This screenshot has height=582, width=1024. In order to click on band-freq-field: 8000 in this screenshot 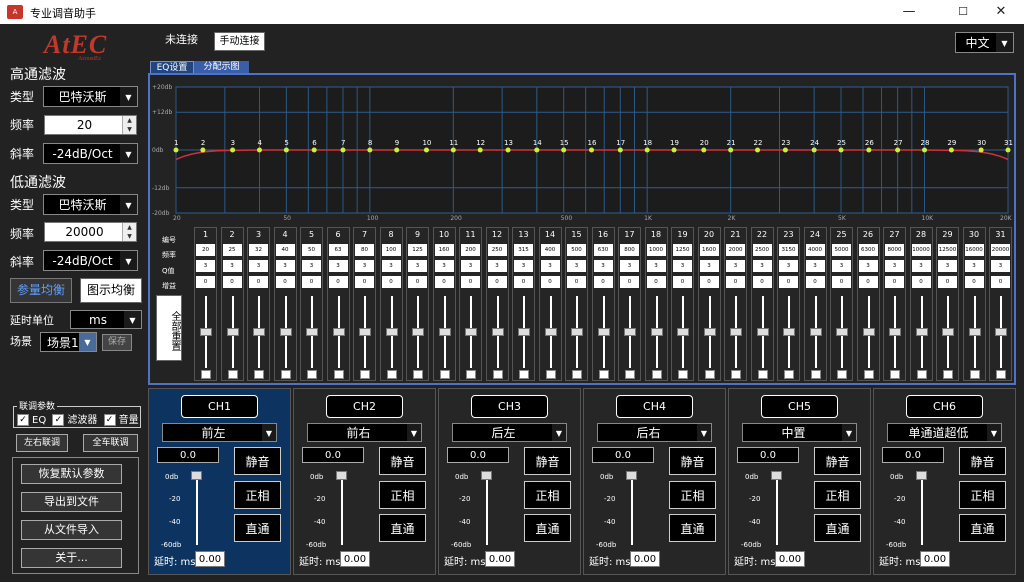, I will do `click(894, 250)`.